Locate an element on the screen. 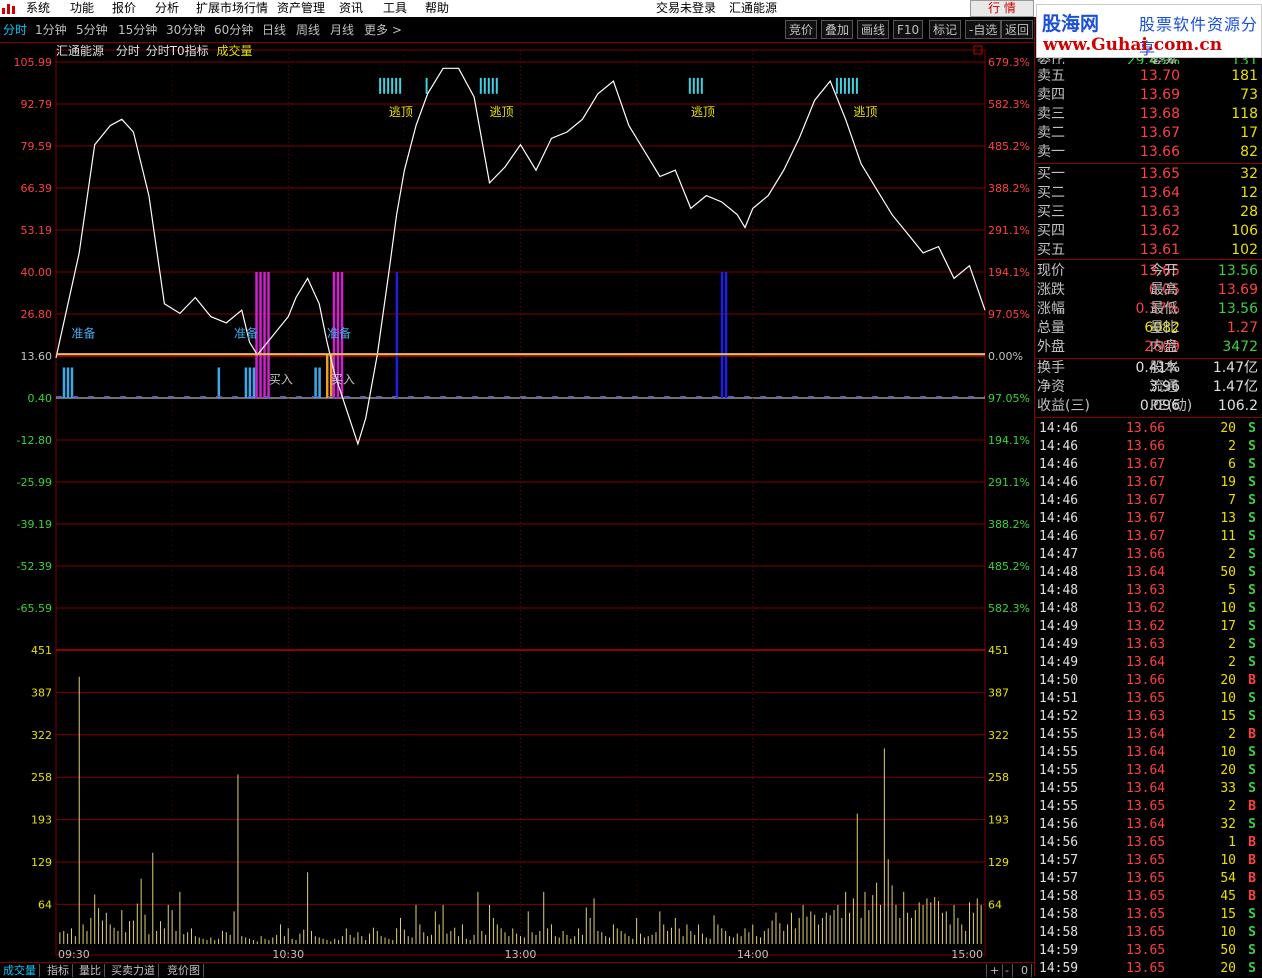 The image size is (1262, 978). tick-row: 14:55 13.65 2 B is located at coordinates (1149, 807).